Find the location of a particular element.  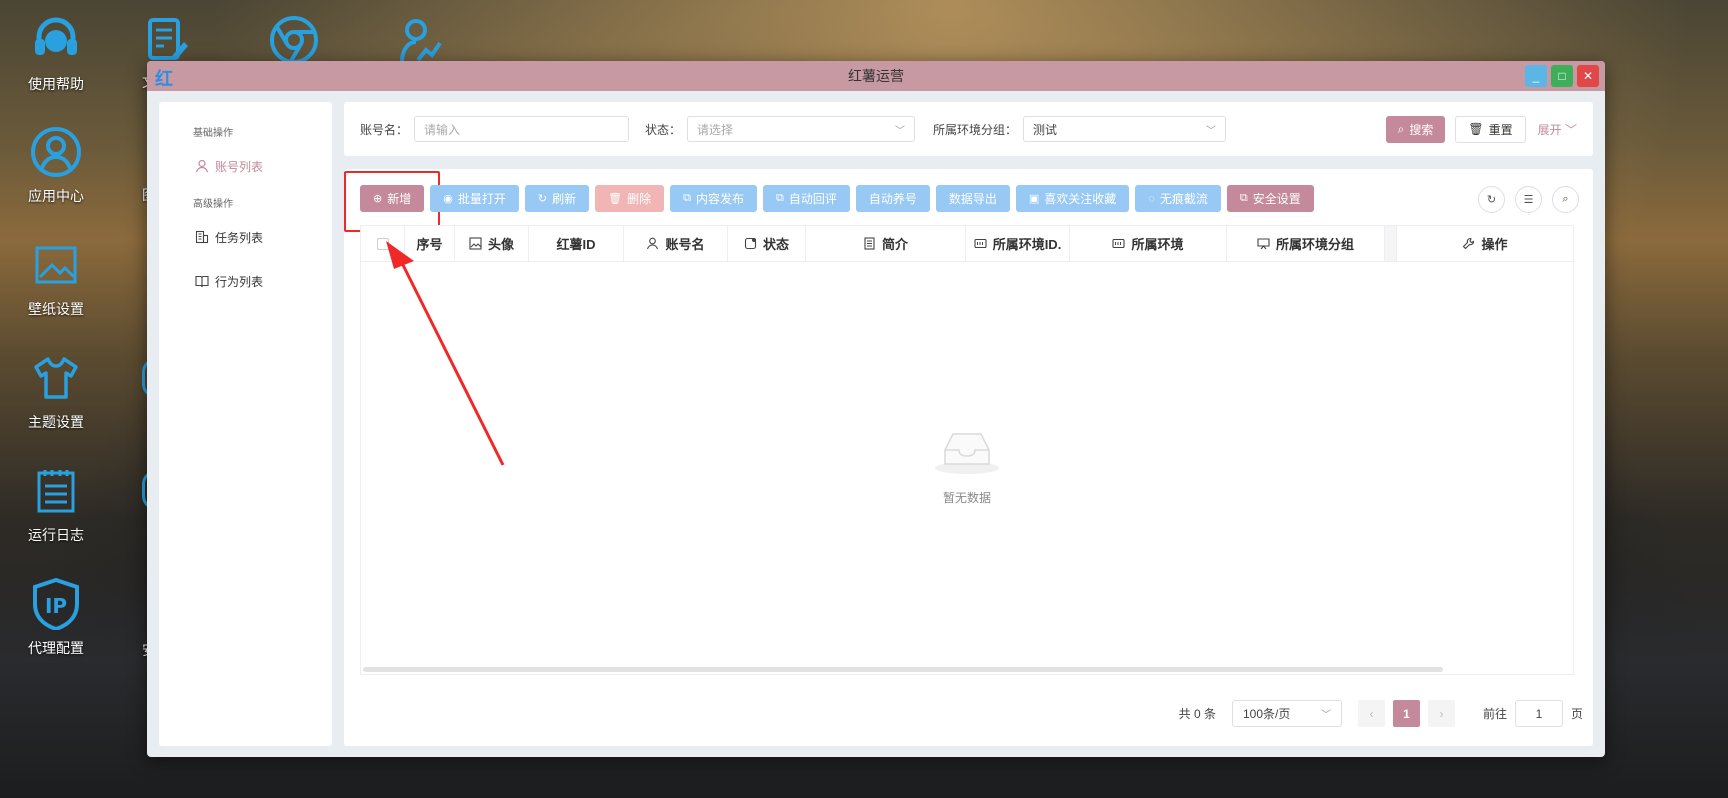

publish-button: ⧉ 内容发布 is located at coordinates (713, 198).